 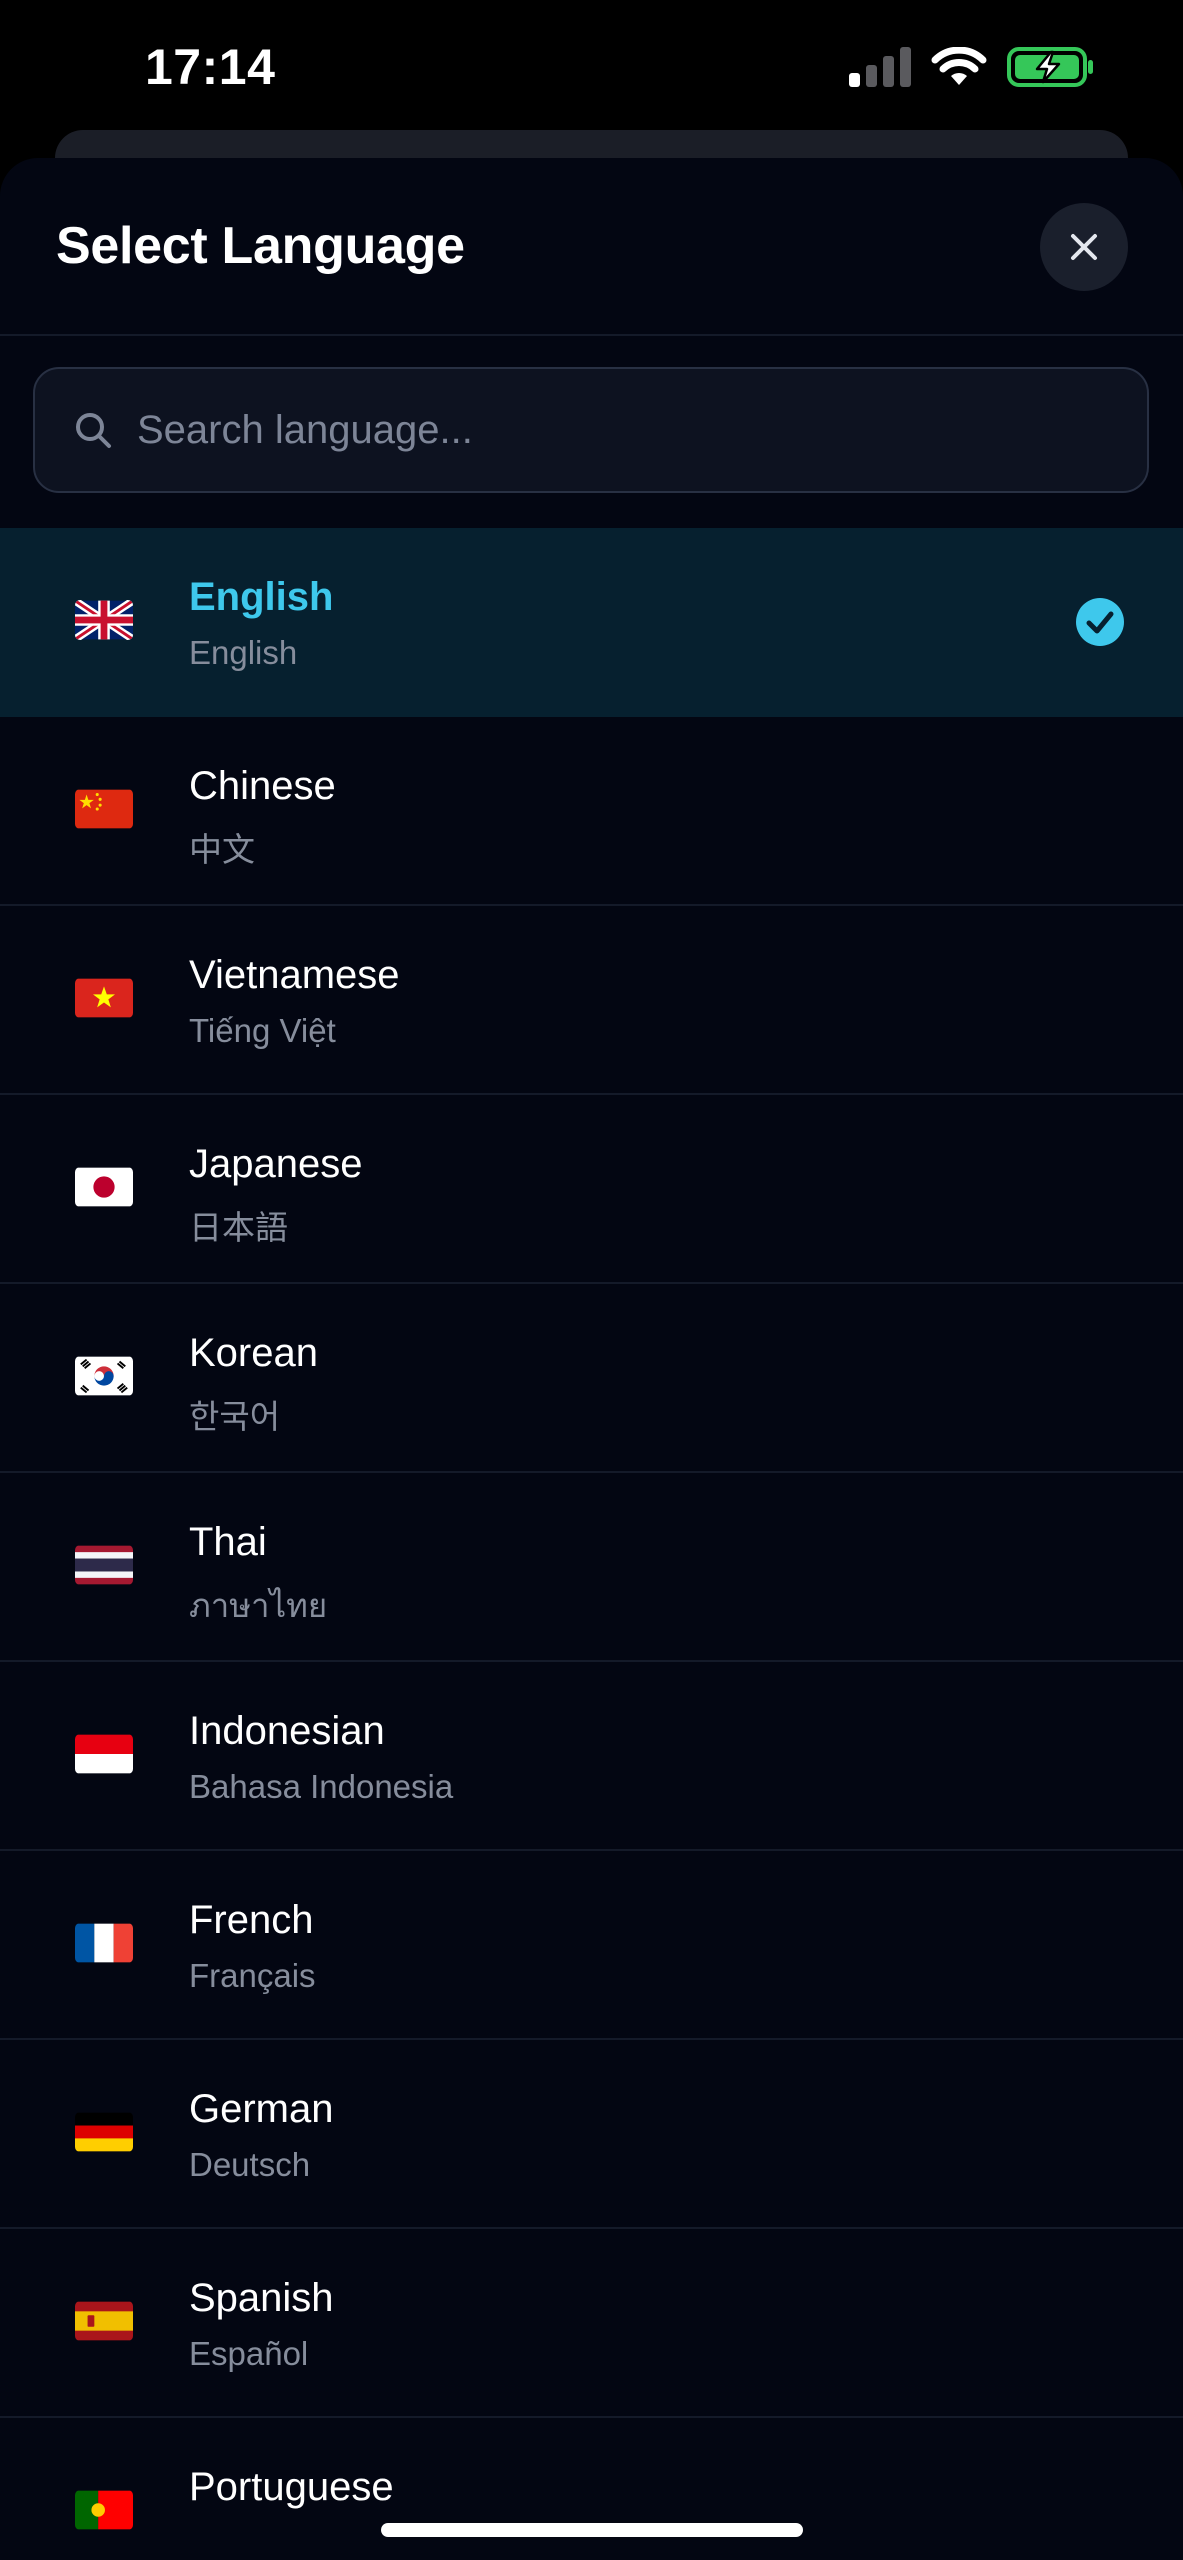 What do you see at coordinates (880, 69) in the screenshot?
I see `cellular-signal-icon` at bounding box center [880, 69].